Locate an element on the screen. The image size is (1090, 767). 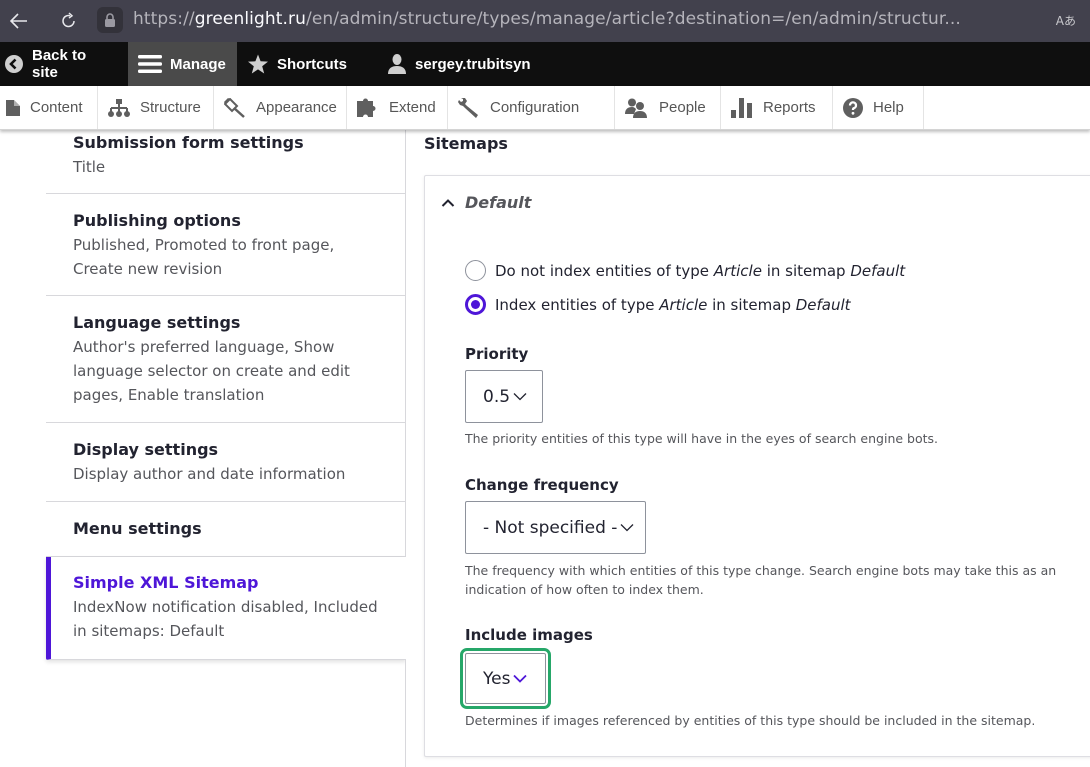
tray-item-label: Appearance is located at coordinates (296, 107).